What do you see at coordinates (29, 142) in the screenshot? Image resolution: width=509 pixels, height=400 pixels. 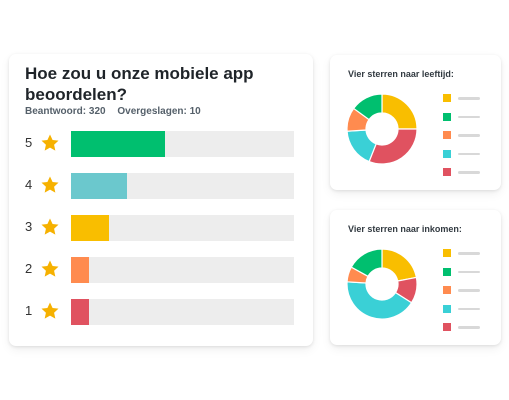 I see `rating-label: 5` at bounding box center [29, 142].